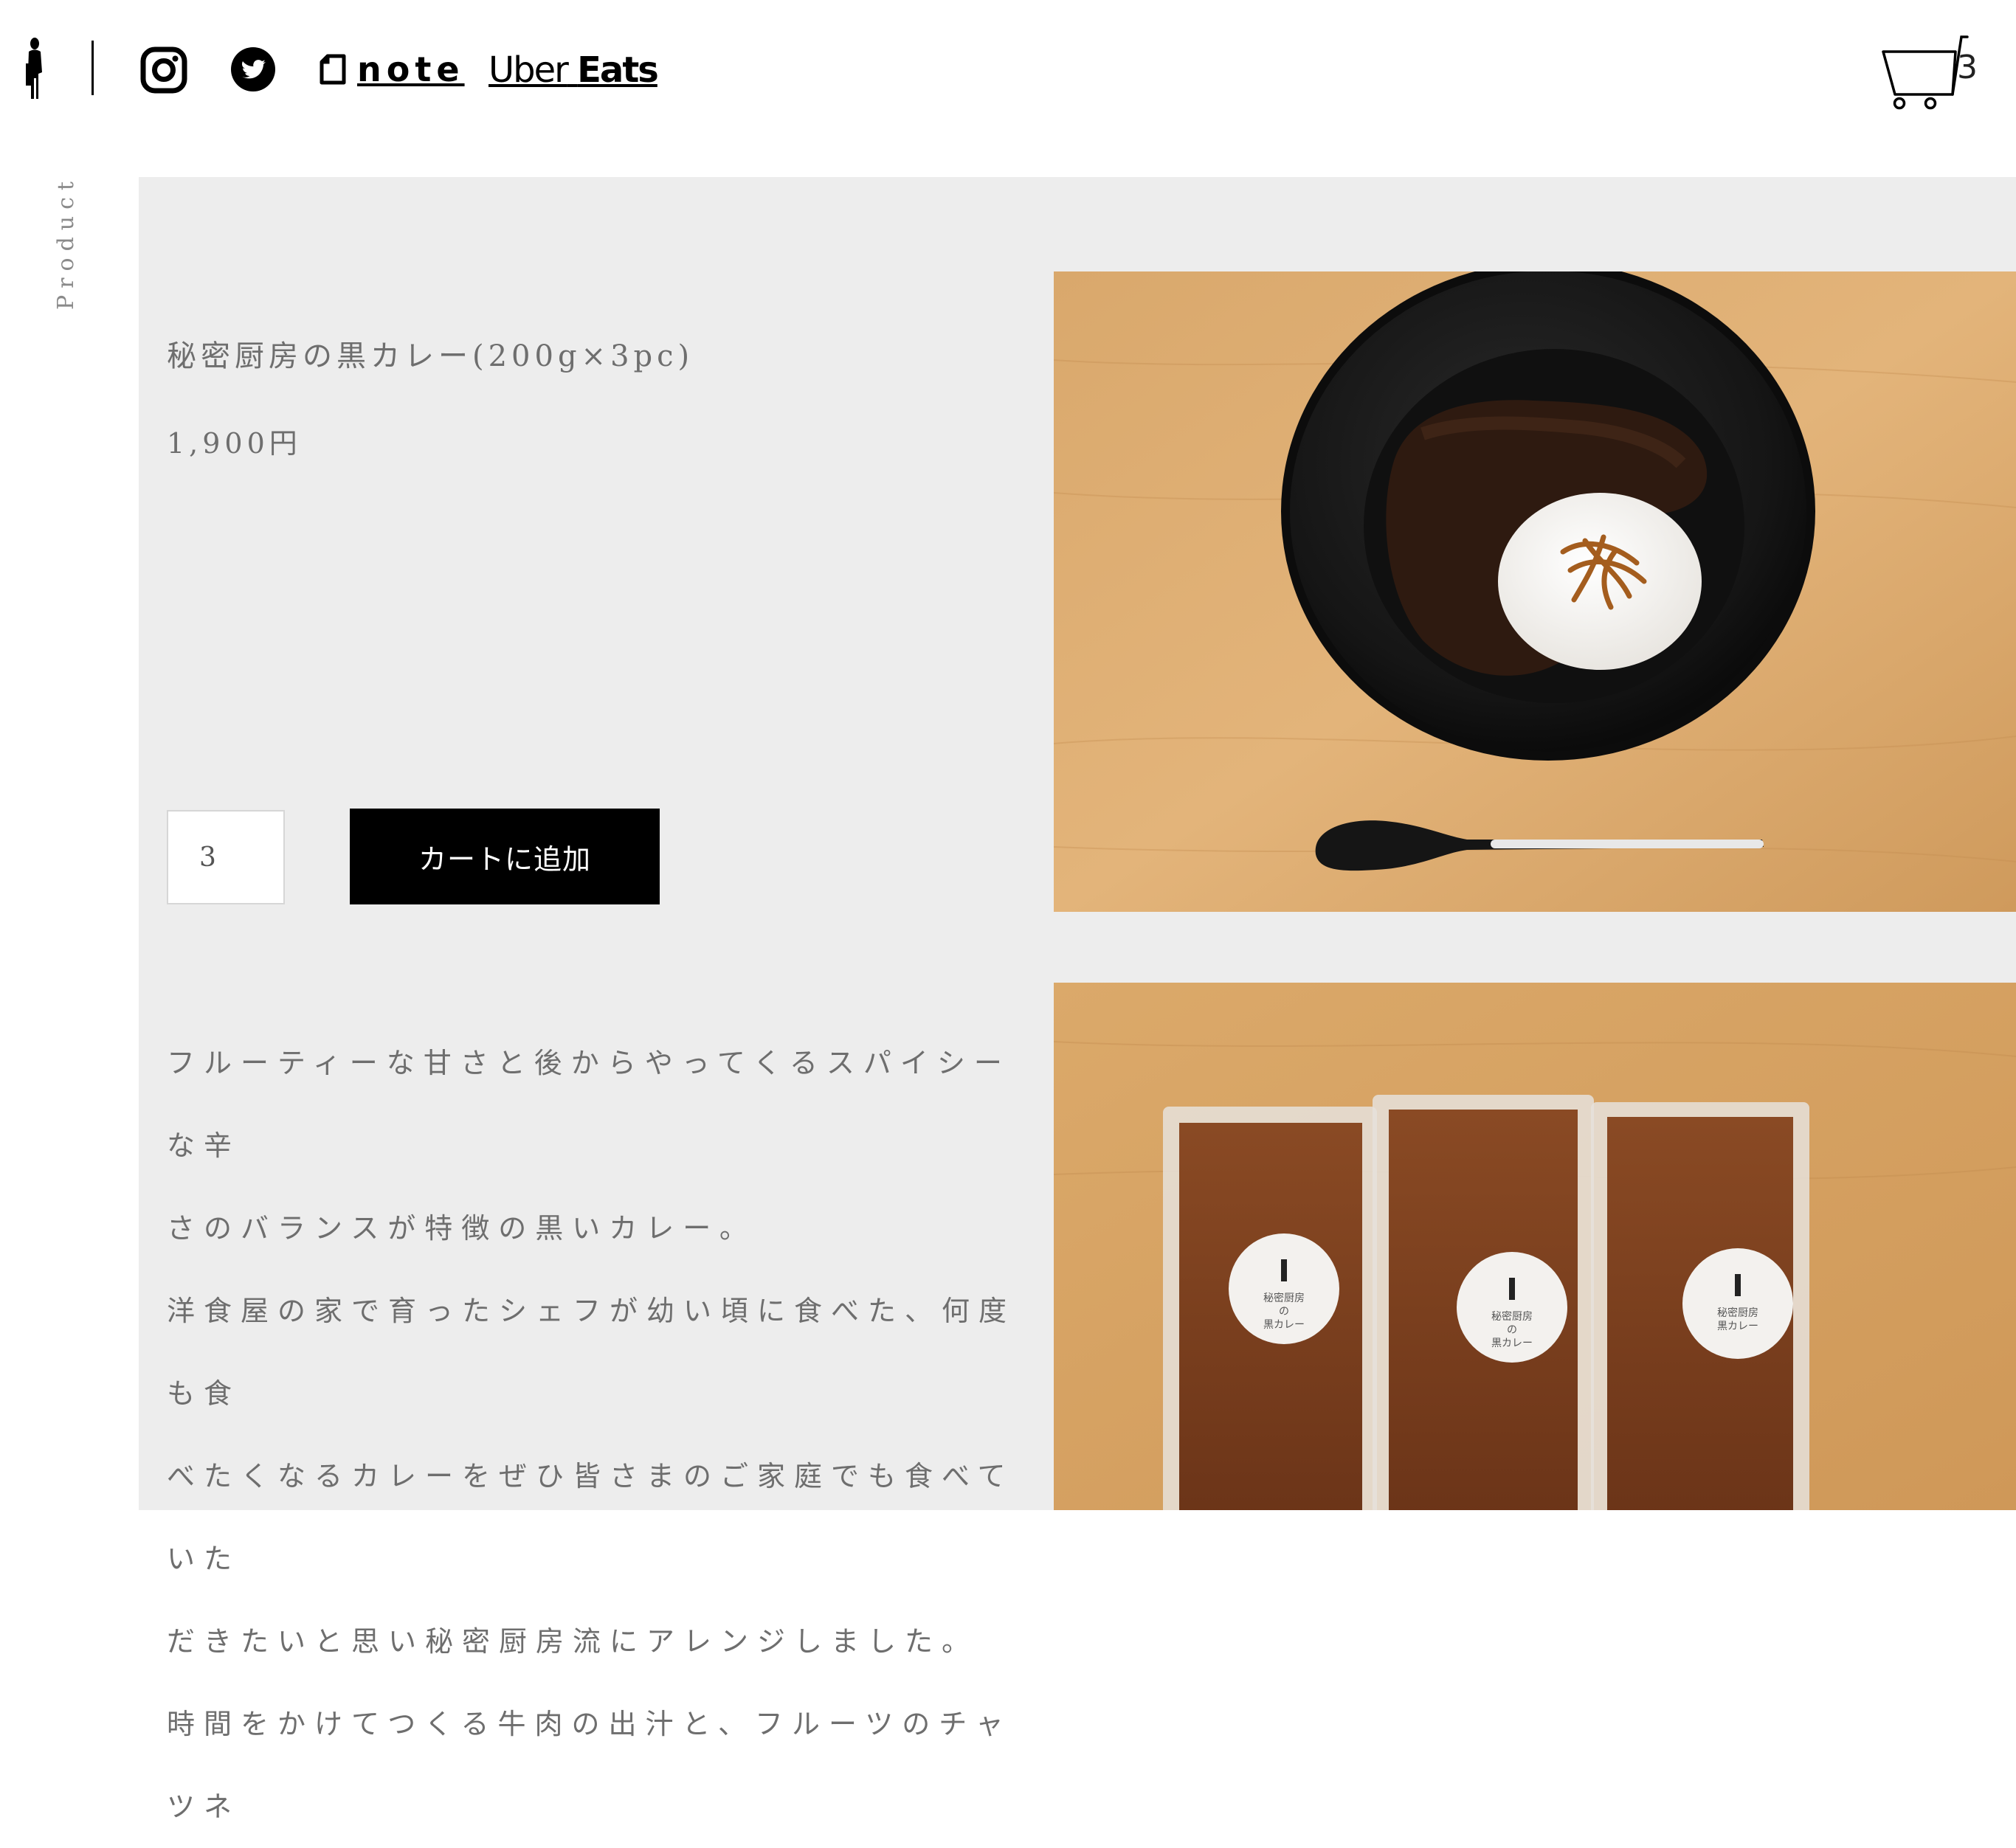 The image size is (2016, 1848). What do you see at coordinates (618, 70) in the screenshot?
I see `eats-label: Eats` at bounding box center [618, 70].